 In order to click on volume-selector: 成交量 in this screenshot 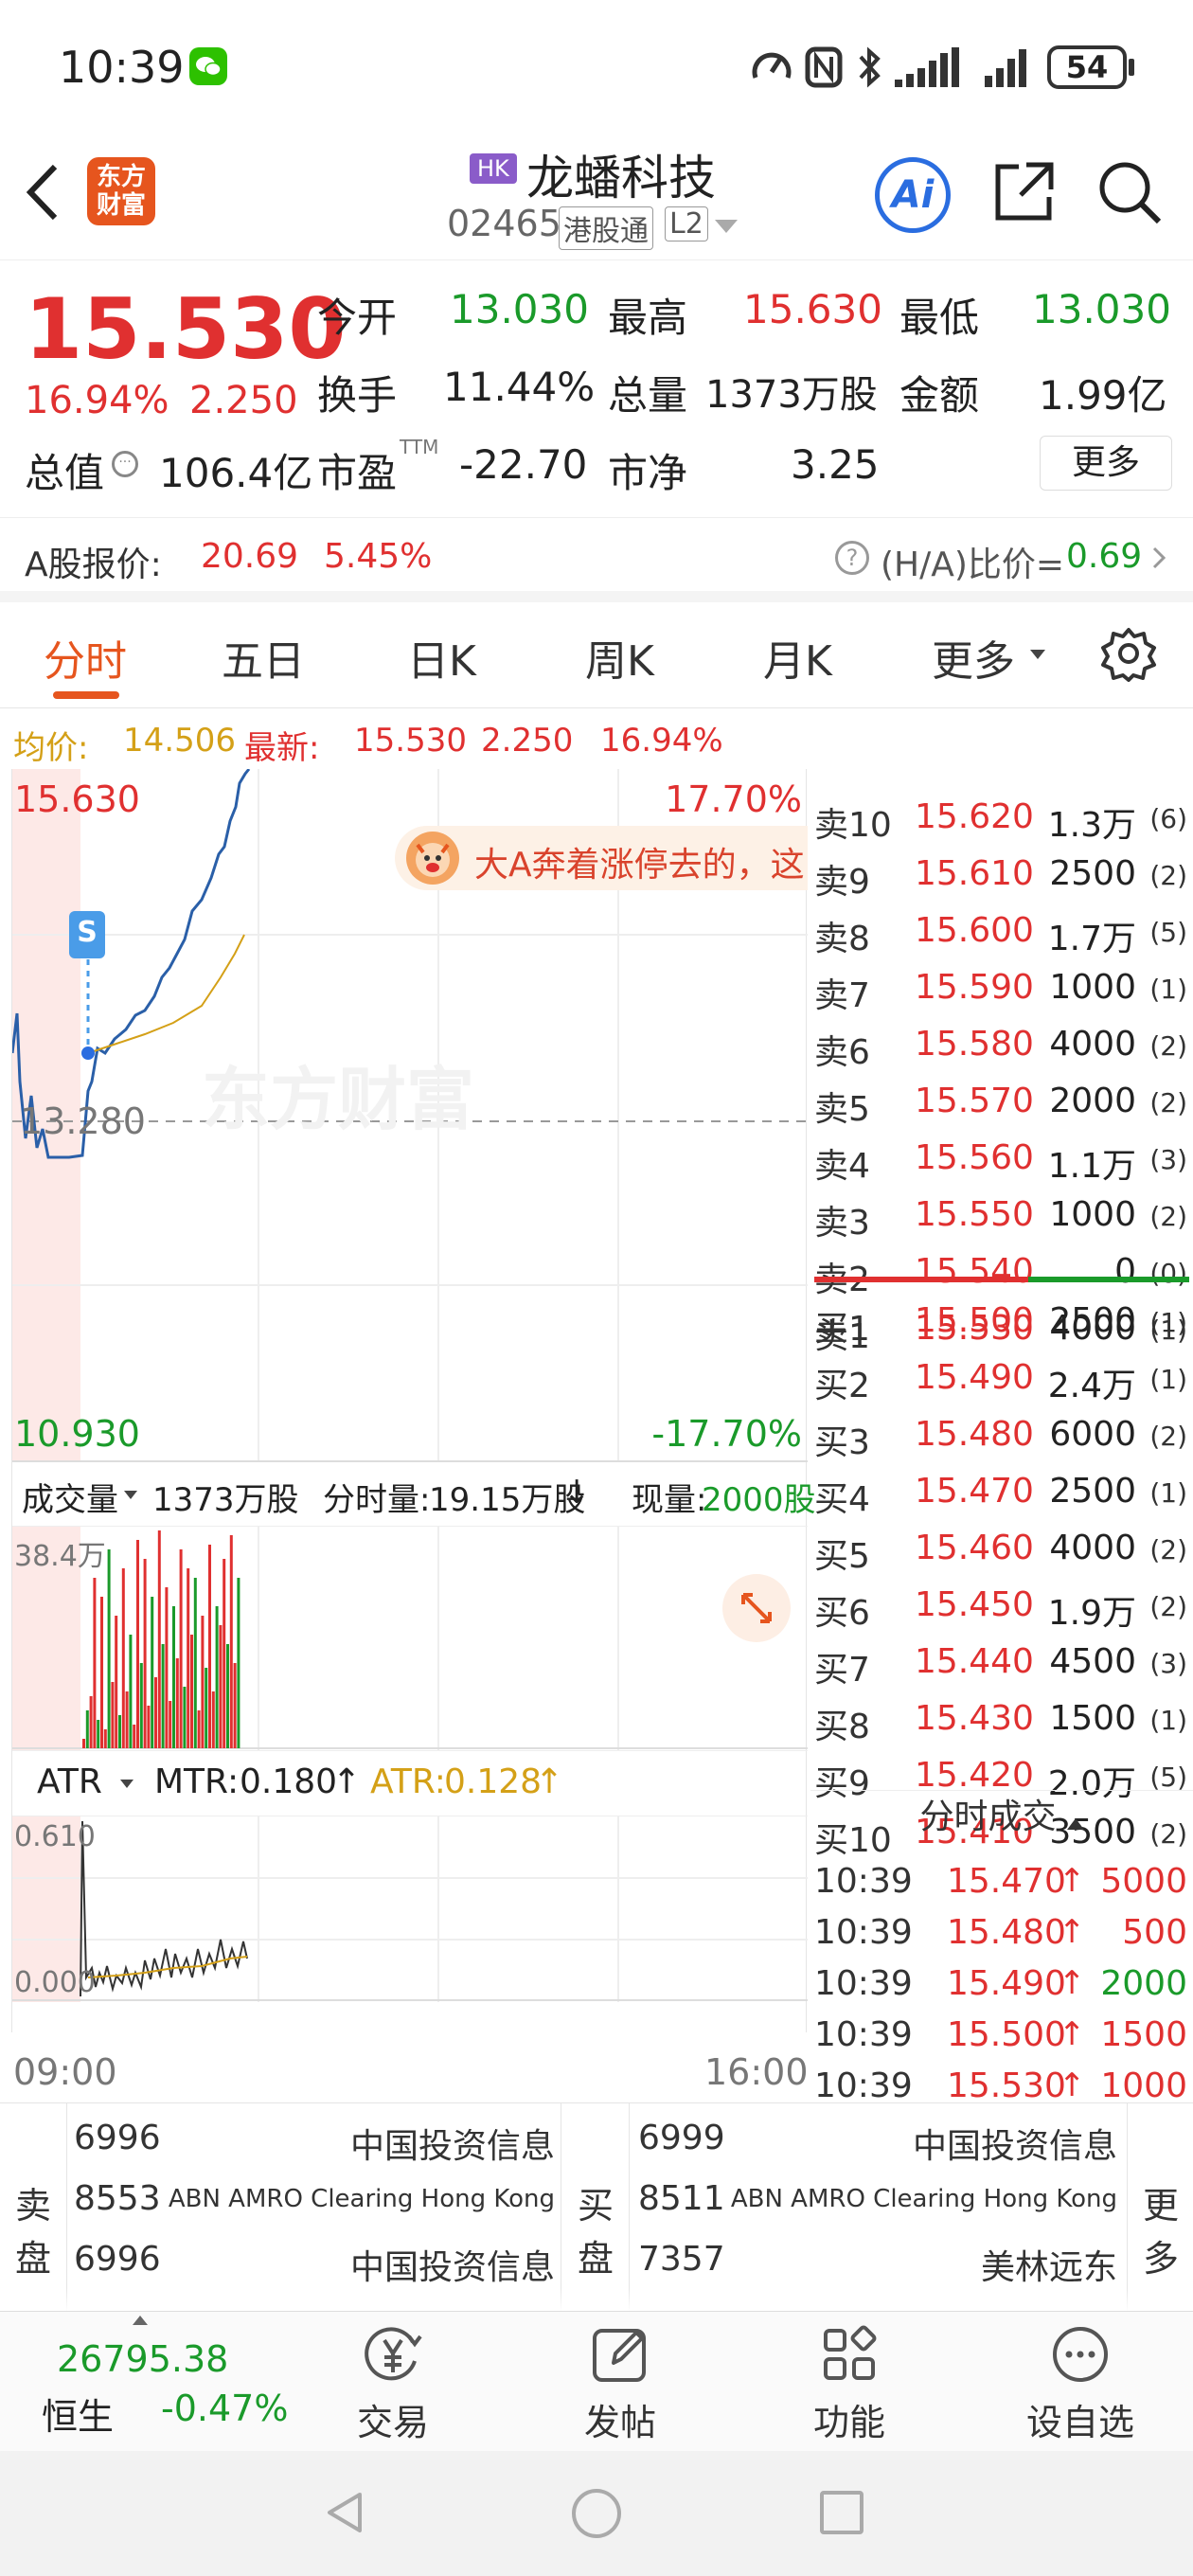, I will do `click(70, 1497)`.